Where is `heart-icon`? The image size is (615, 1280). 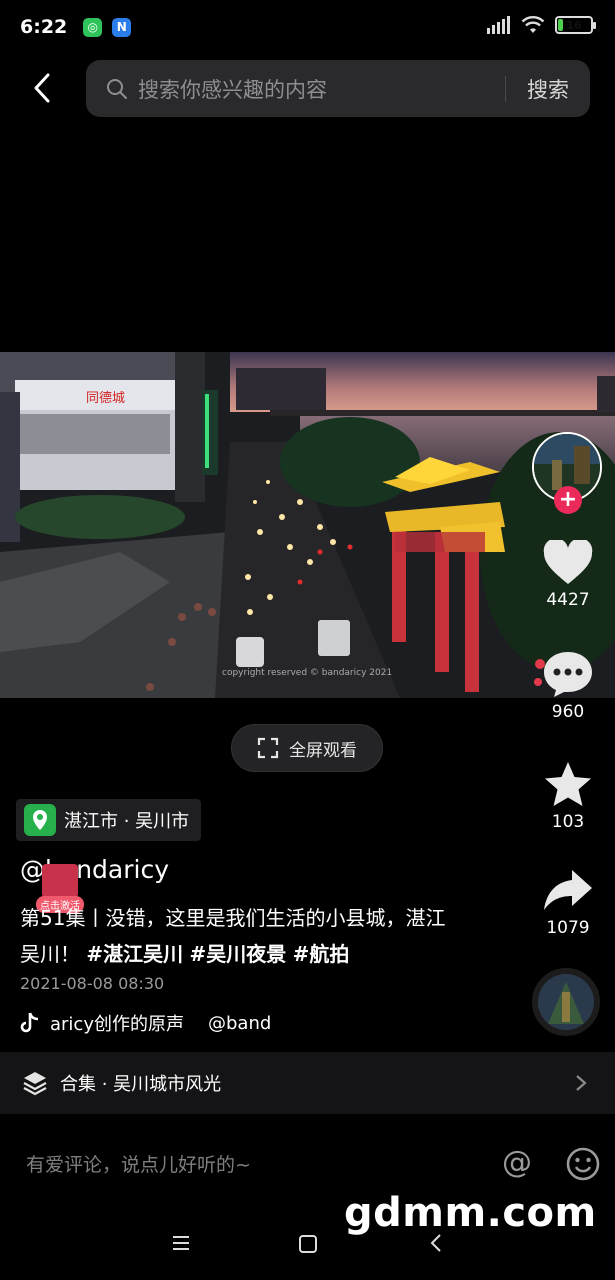
heart-icon is located at coordinates (568, 562).